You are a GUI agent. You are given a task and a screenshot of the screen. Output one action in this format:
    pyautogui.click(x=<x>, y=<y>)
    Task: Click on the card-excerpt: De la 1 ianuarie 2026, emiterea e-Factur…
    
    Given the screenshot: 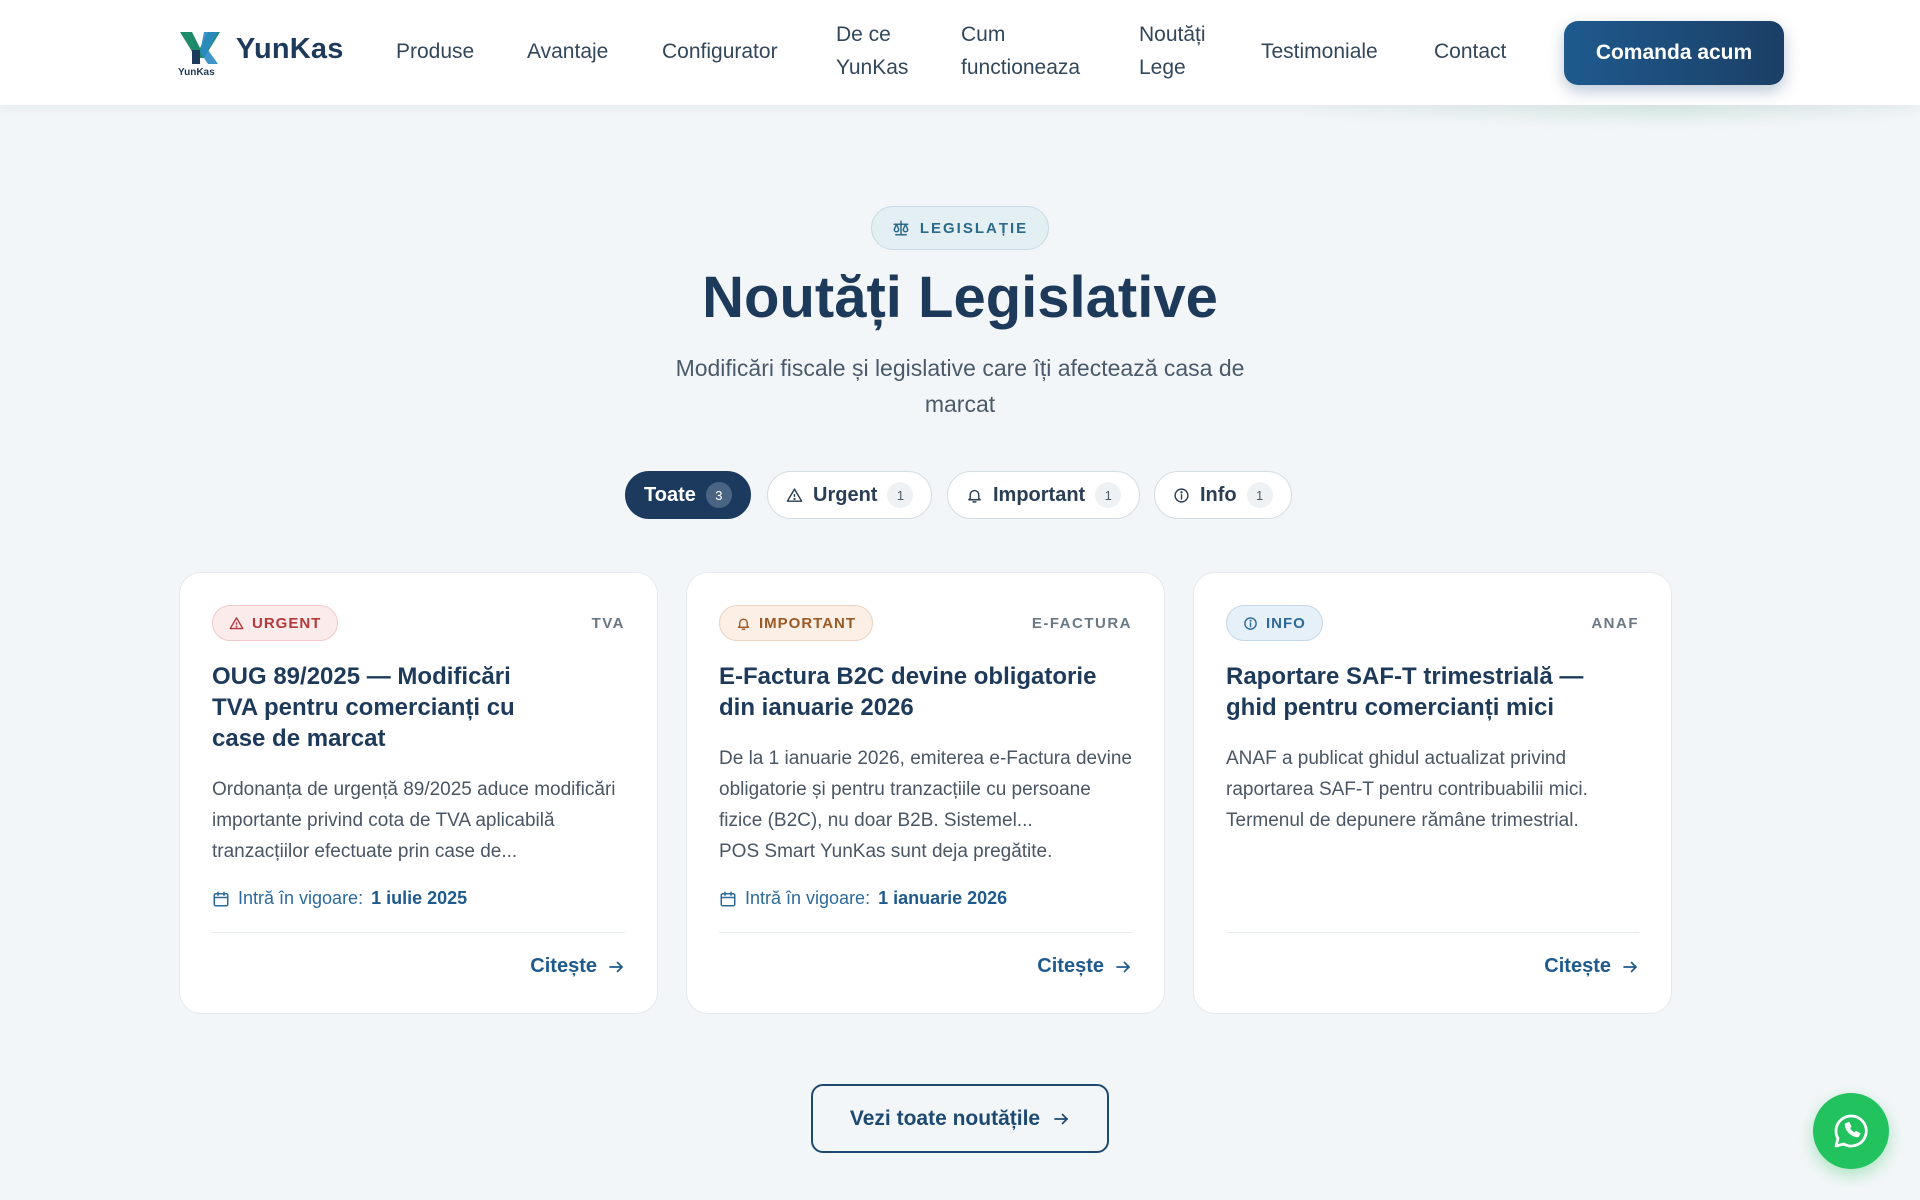 What is the action you would take?
    pyautogui.click(x=925, y=789)
    